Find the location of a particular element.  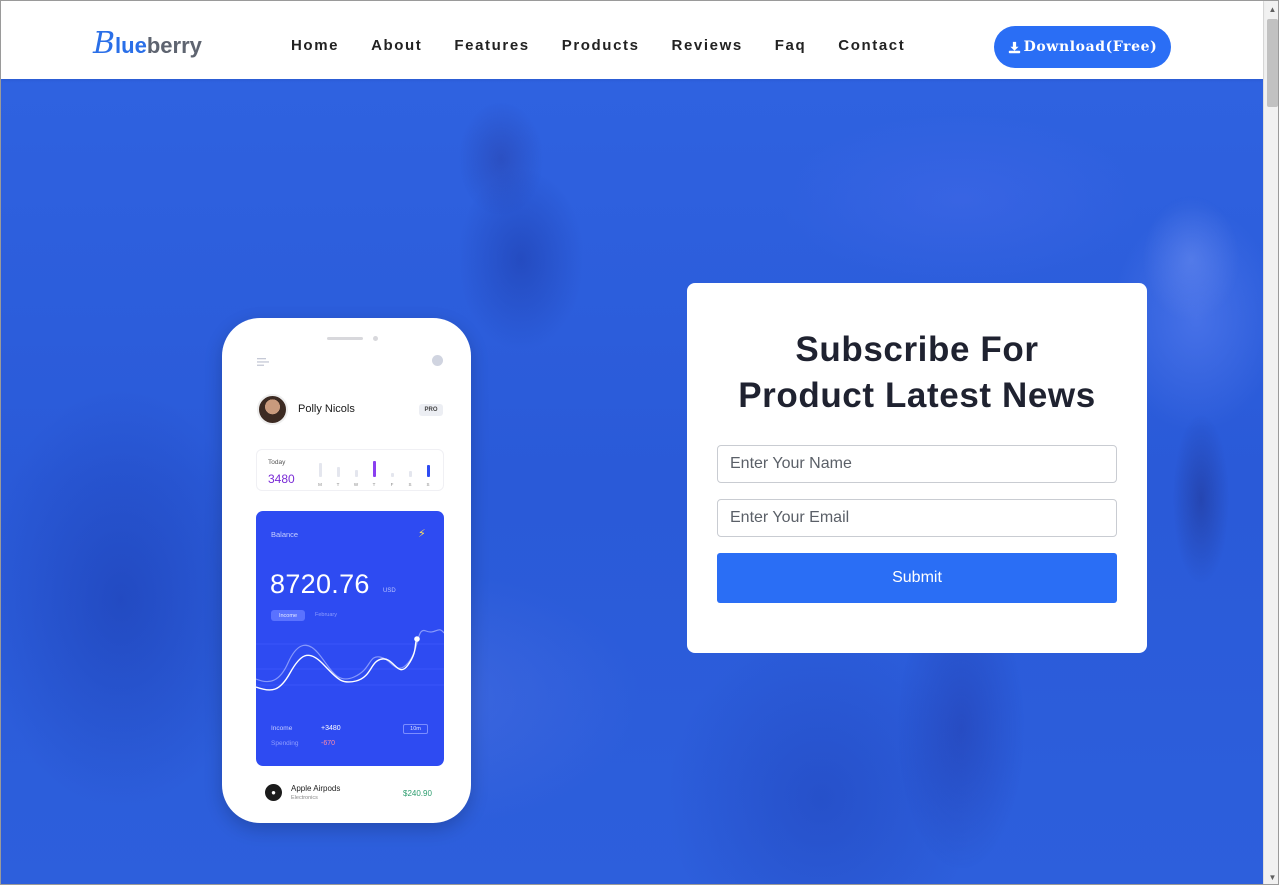

download-button-label: Download(Free) is located at coordinates (1090, 47).